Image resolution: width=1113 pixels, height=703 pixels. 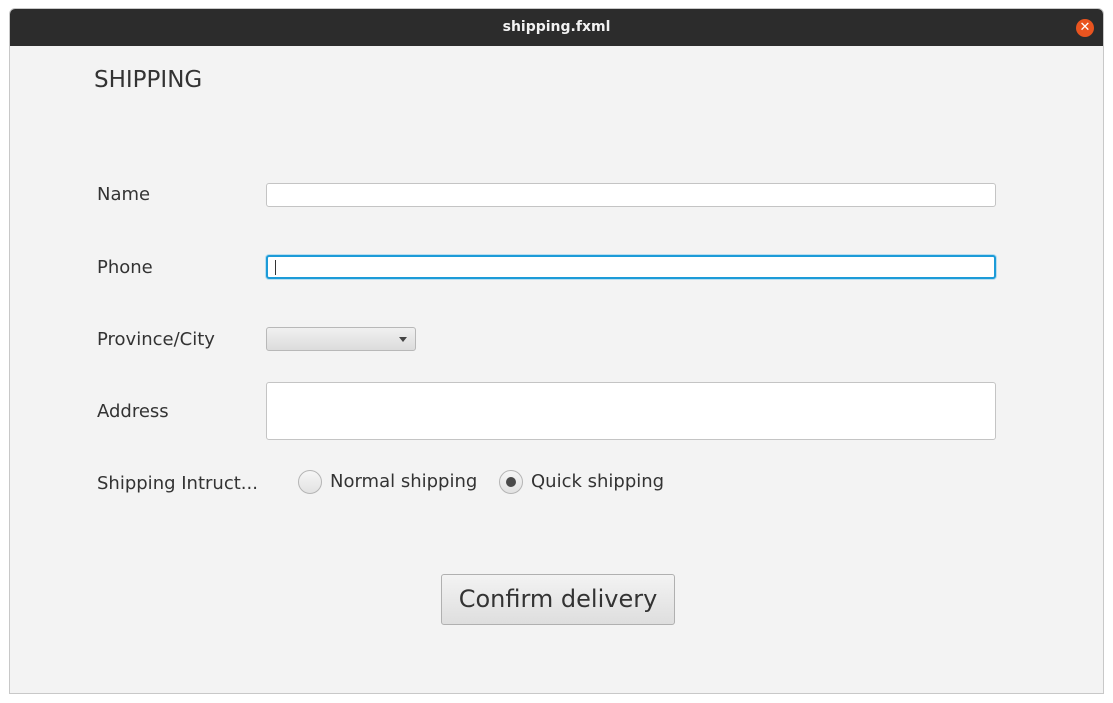 What do you see at coordinates (341, 339) in the screenshot?
I see `province-city-dropdown` at bounding box center [341, 339].